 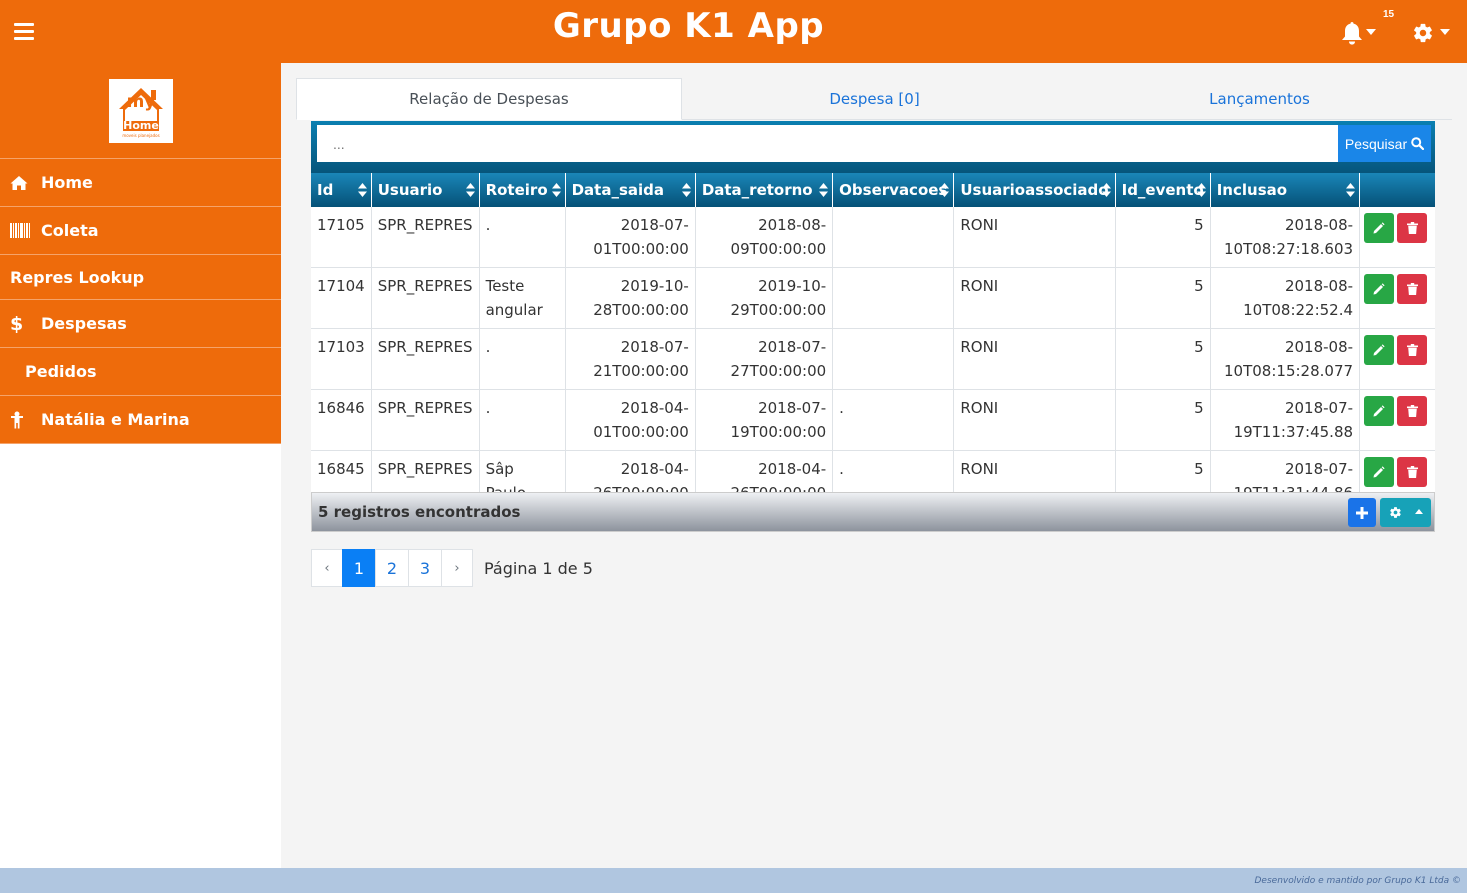 What do you see at coordinates (425, 190) in the screenshot?
I see `column-header-usuario: Usuario` at bounding box center [425, 190].